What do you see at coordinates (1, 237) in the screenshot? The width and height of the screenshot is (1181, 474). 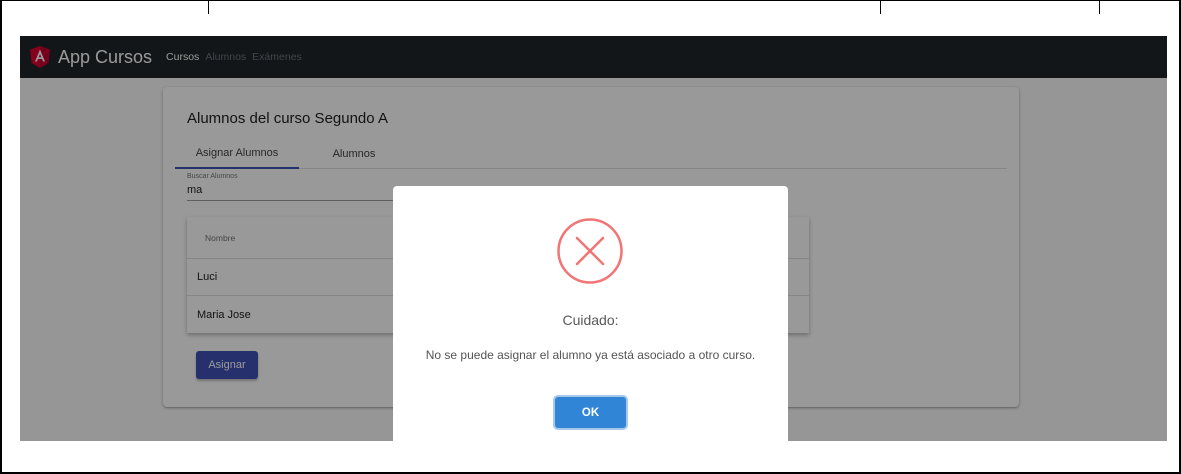 I see `document-frame-left` at bounding box center [1, 237].